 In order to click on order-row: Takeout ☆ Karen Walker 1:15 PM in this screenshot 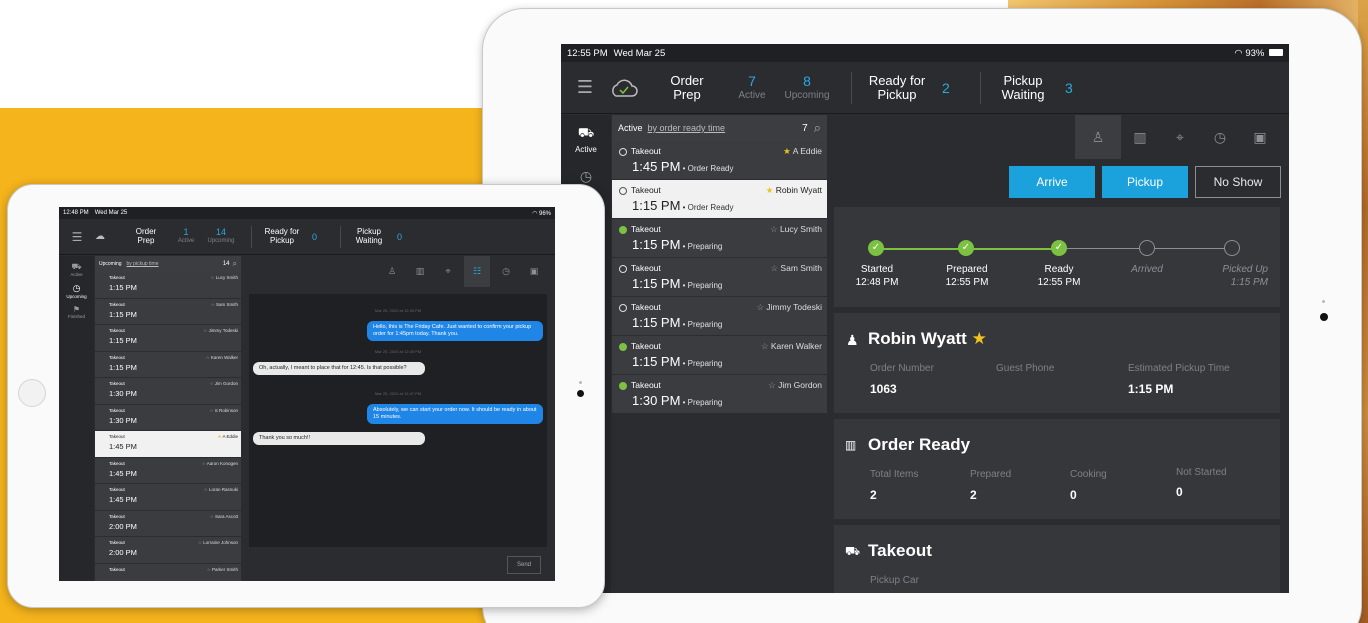, I will do `click(168, 364)`.